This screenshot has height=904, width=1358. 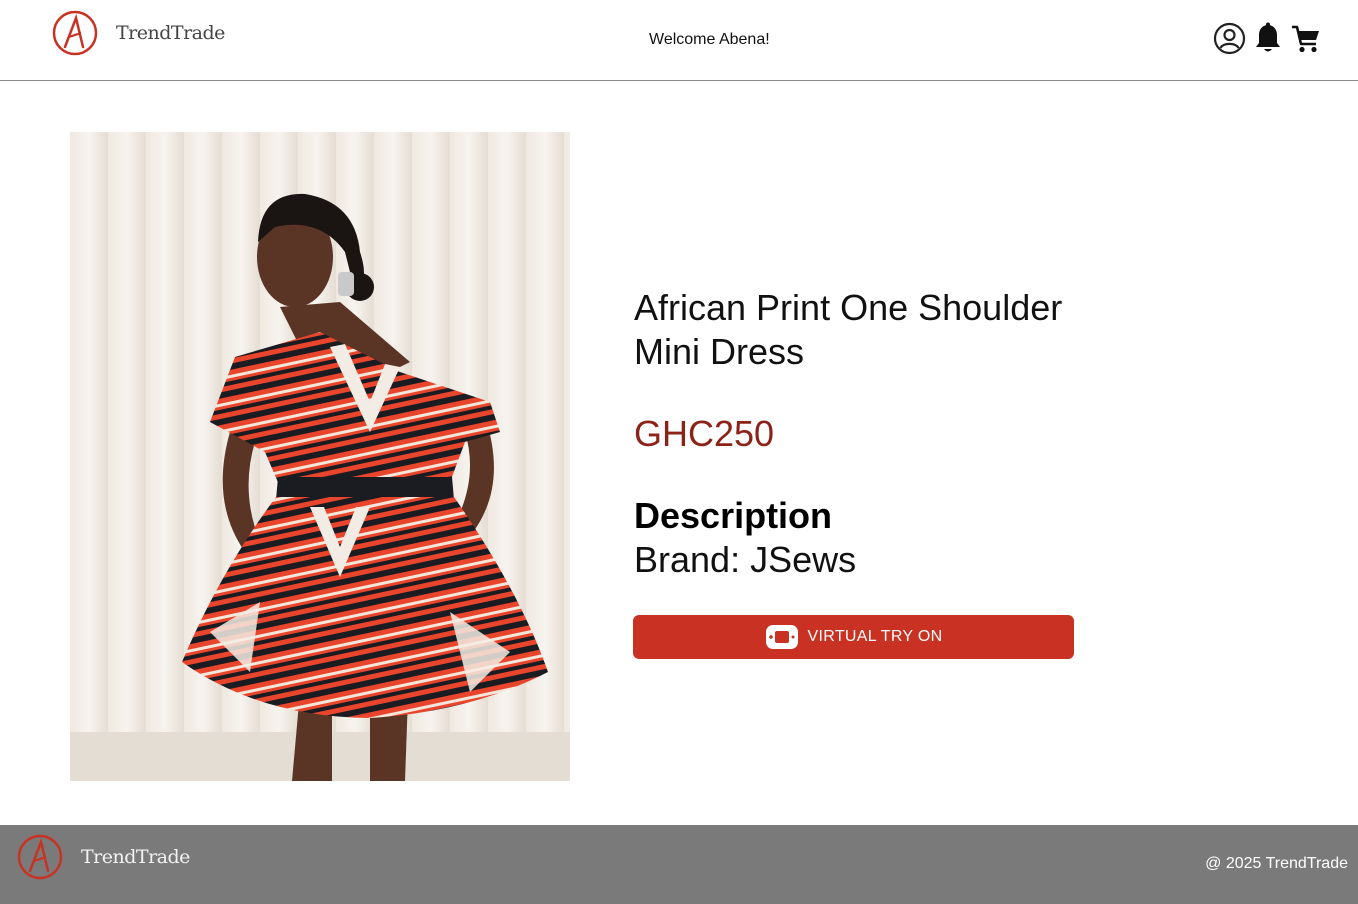 What do you see at coordinates (1276, 863) in the screenshot?
I see `copyright-text: @ 2025 TrendTrade` at bounding box center [1276, 863].